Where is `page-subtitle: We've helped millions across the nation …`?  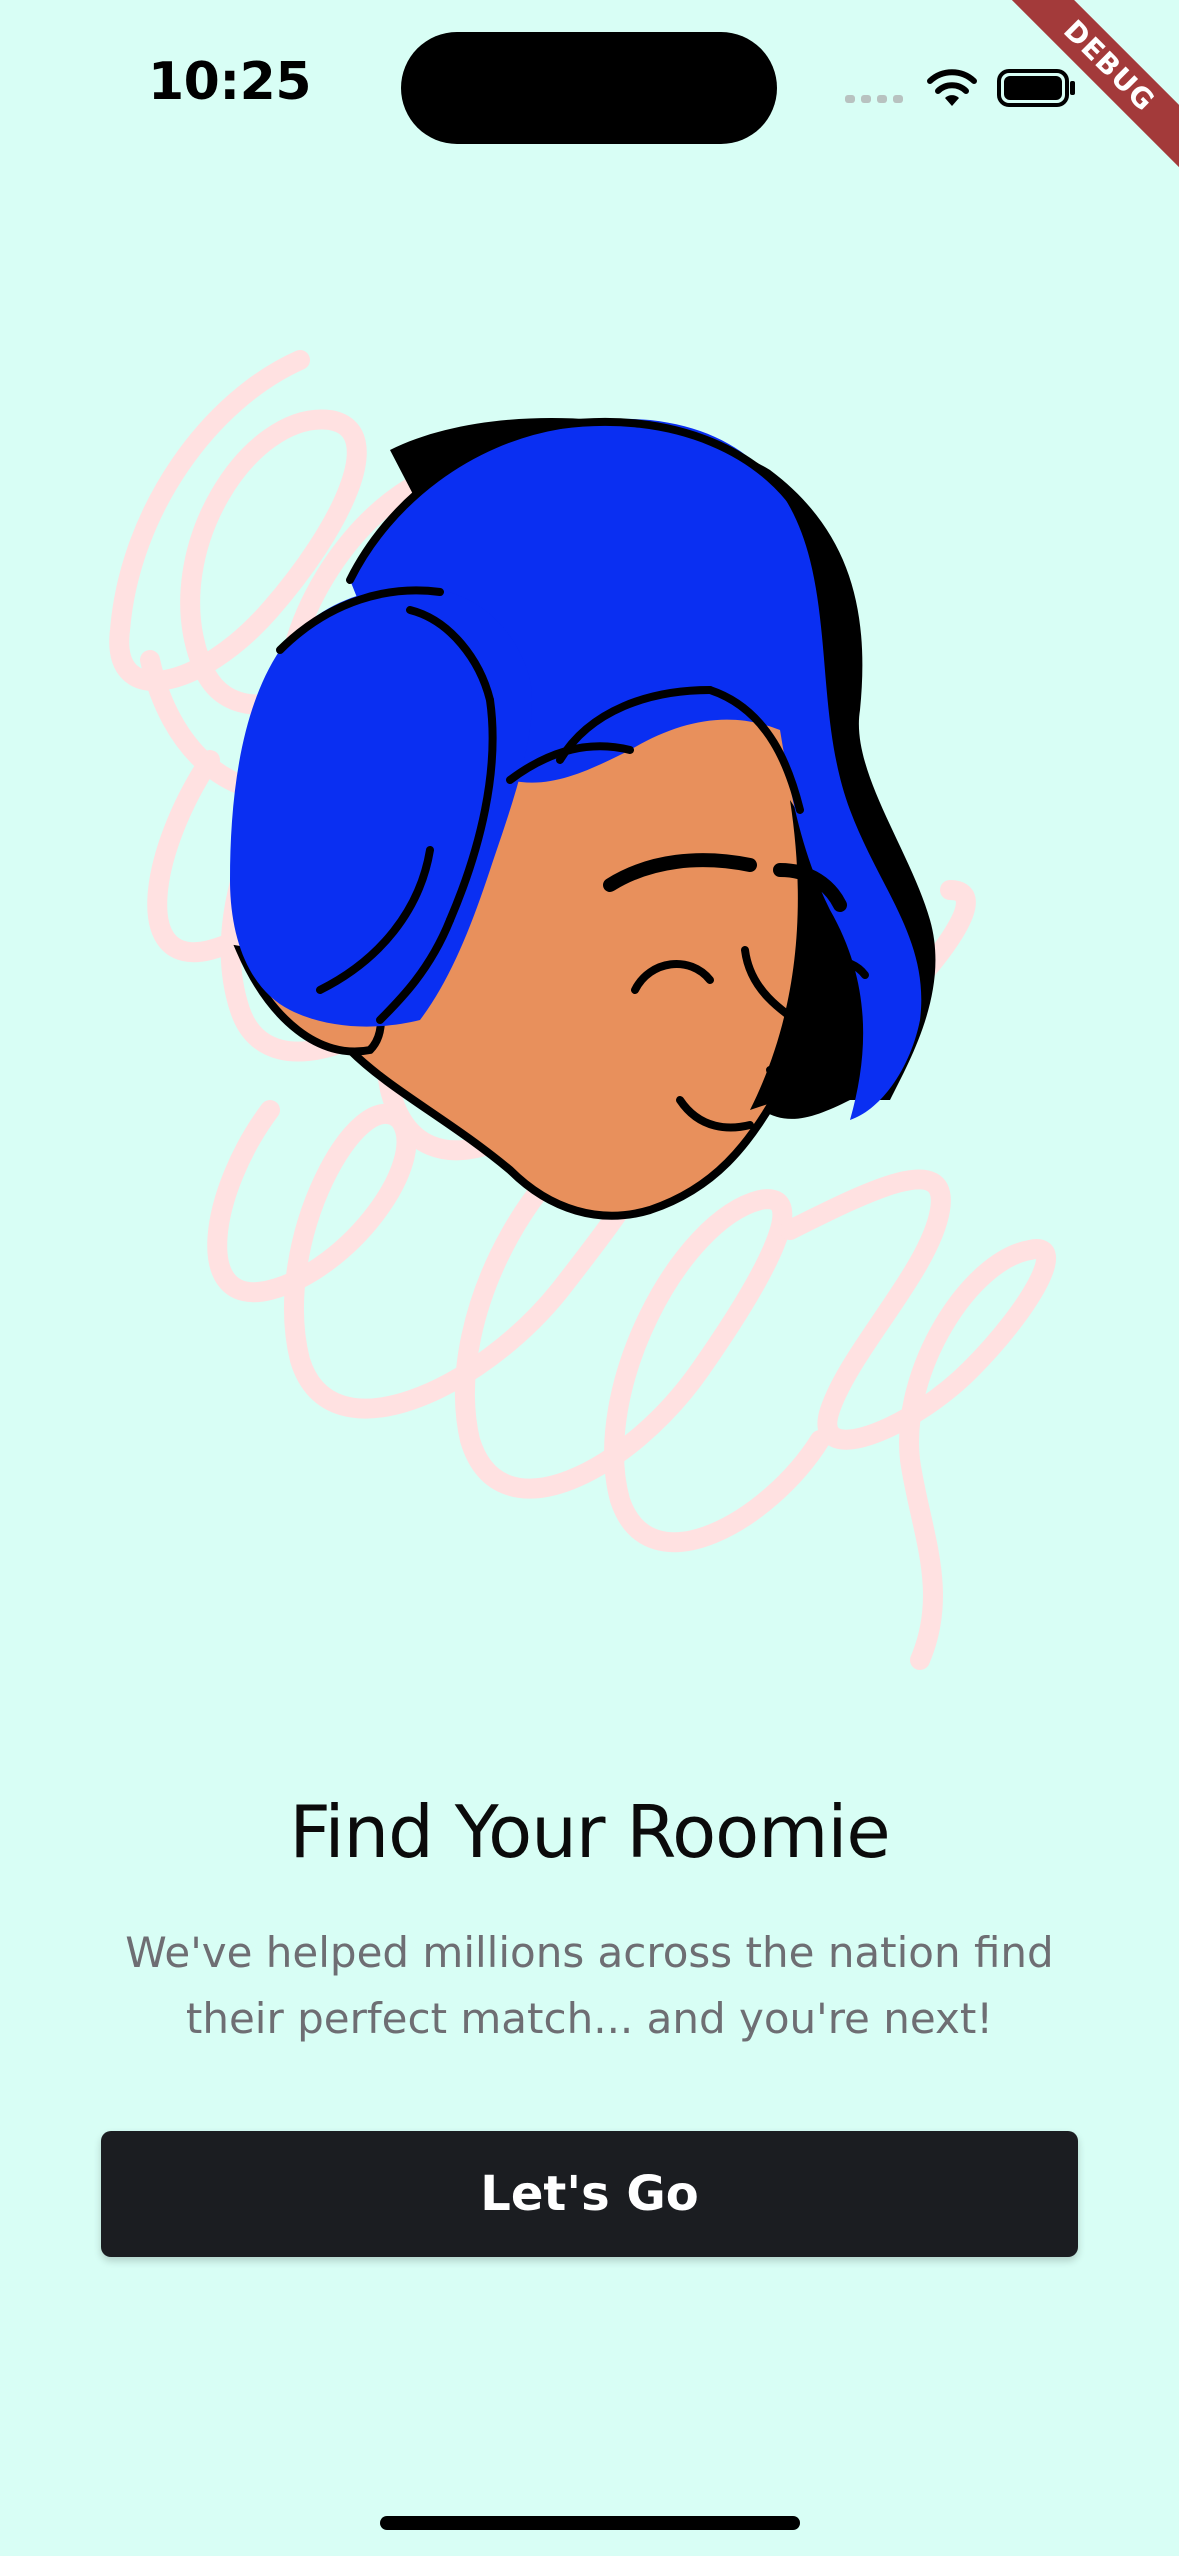
page-subtitle: We've helped millions across the nation … is located at coordinates (589, 1985).